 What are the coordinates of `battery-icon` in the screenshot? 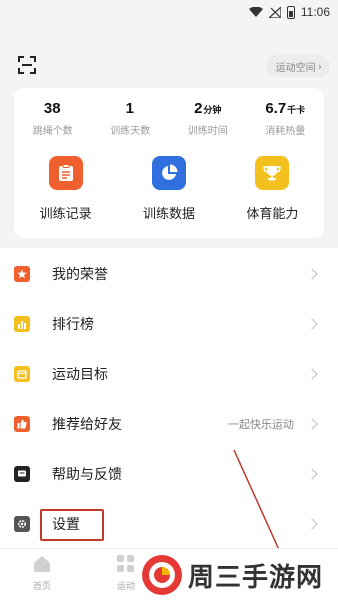 It's located at (290, 12).